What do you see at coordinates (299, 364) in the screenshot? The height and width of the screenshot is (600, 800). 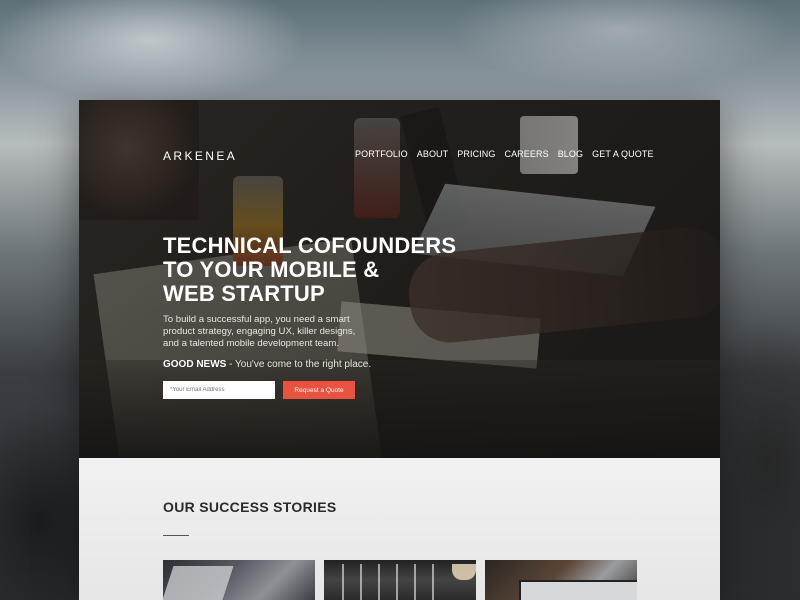 I see `good-news-text: - You've come to the right place.` at bounding box center [299, 364].